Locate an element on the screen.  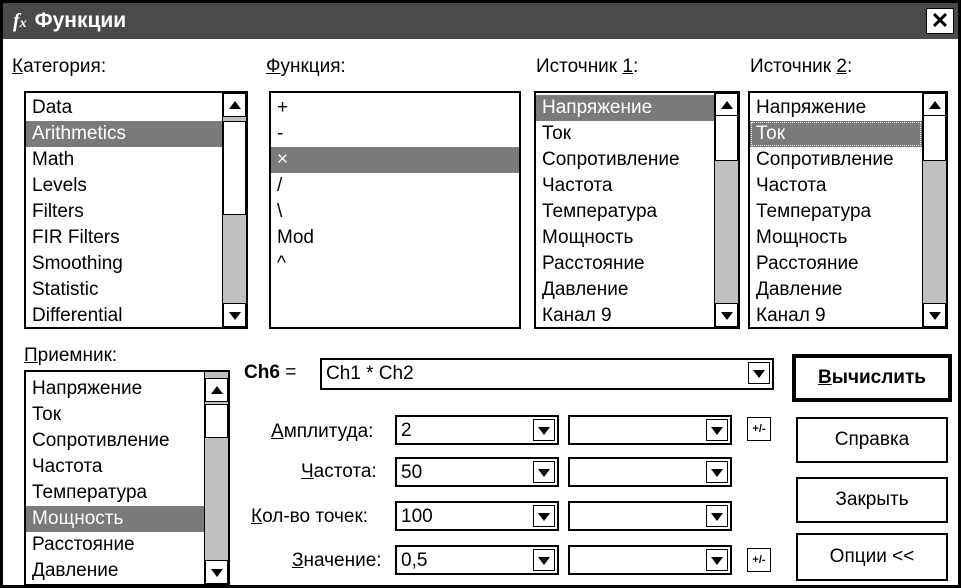
close-icon: ✕ is located at coordinates (940, 20).